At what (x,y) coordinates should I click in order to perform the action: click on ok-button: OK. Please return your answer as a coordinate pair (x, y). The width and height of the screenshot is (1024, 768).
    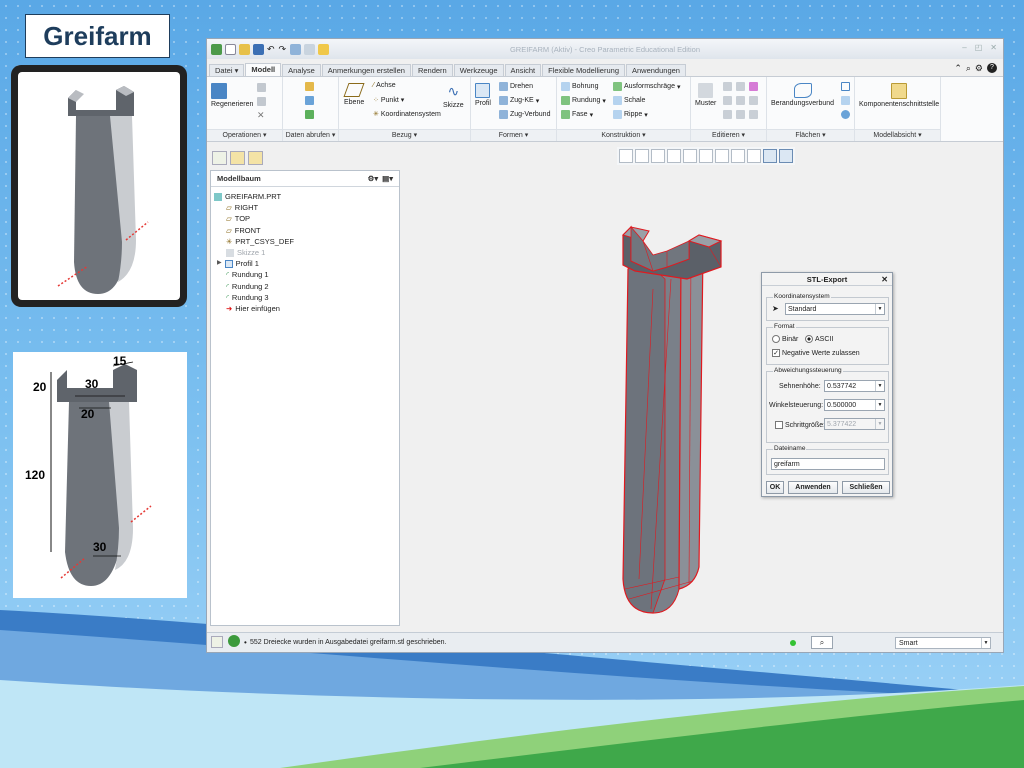
    Looking at the image, I should click on (775, 487).